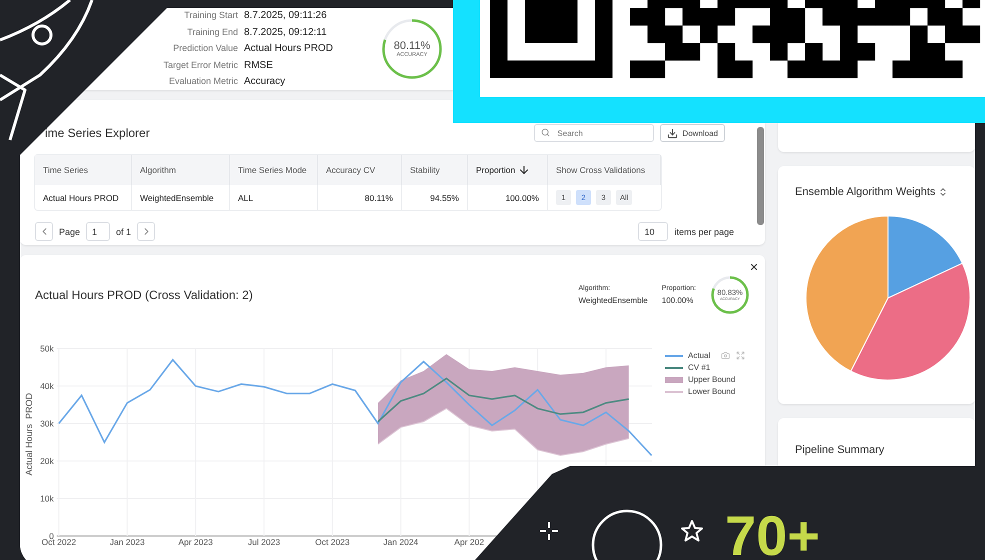  Describe the element at coordinates (124, 231) in the screenshot. I see `page-count: of 1` at that location.